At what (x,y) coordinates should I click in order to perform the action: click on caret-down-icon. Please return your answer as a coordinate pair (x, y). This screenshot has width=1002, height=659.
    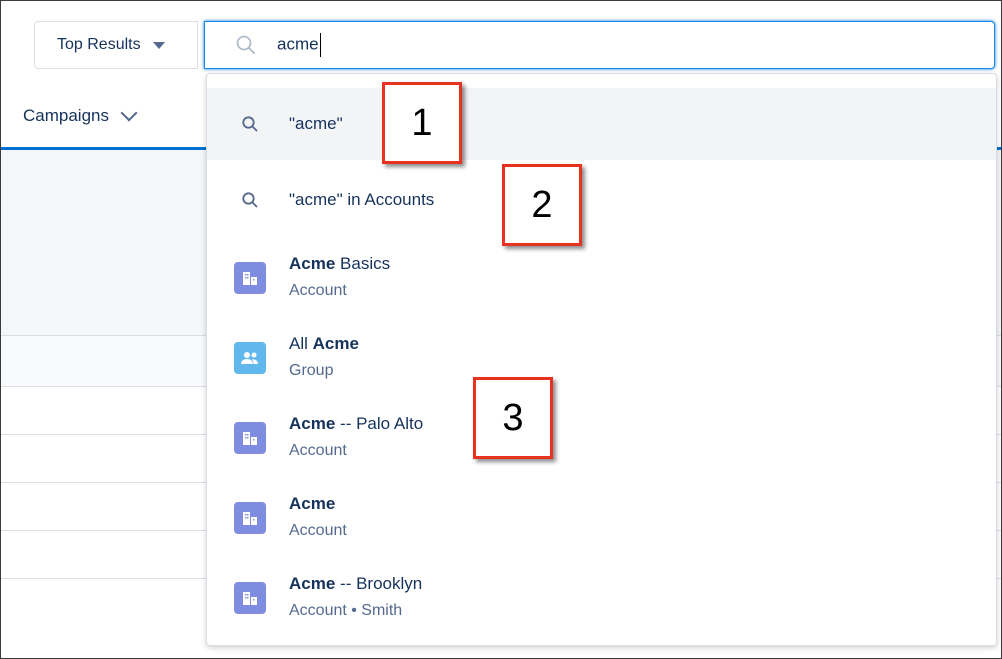
    Looking at the image, I should click on (158, 45).